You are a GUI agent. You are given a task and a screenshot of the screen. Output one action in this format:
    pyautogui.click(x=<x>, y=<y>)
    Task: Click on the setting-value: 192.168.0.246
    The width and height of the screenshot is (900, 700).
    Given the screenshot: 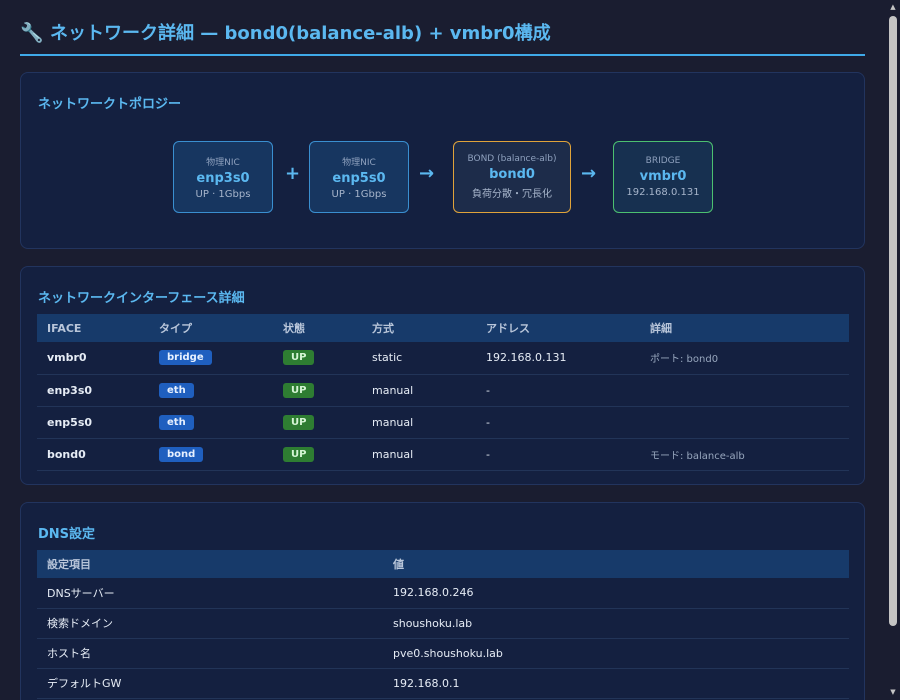 What is the action you would take?
    pyautogui.click(x=616, y=593)
    